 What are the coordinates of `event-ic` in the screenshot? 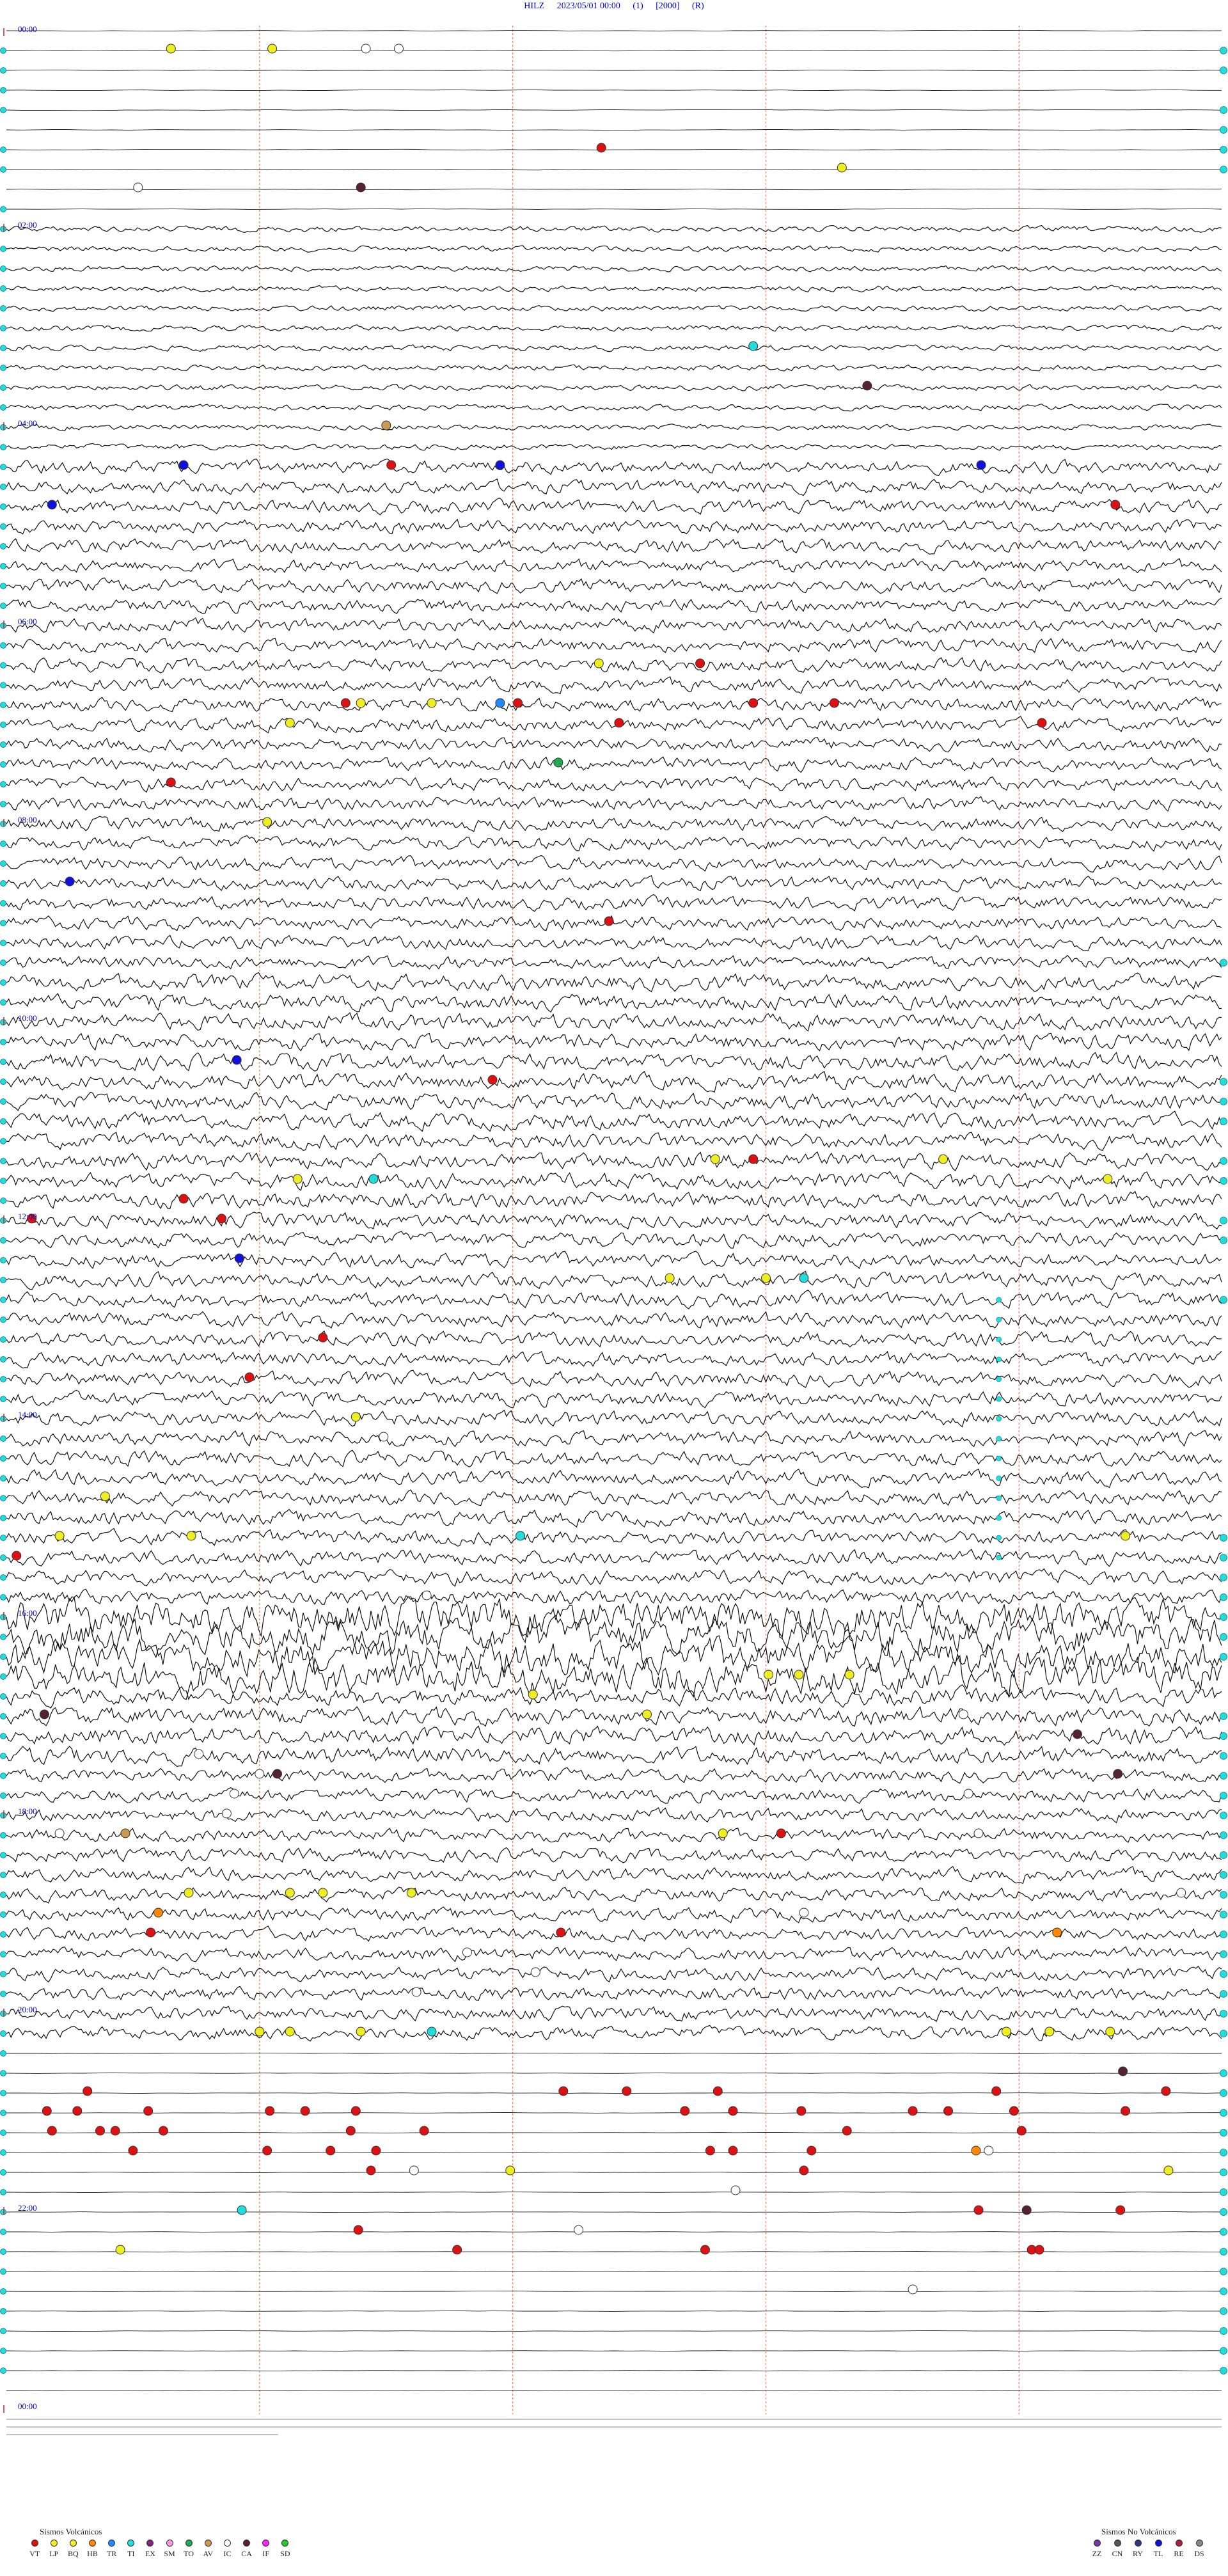 It's located at (989, 2150).